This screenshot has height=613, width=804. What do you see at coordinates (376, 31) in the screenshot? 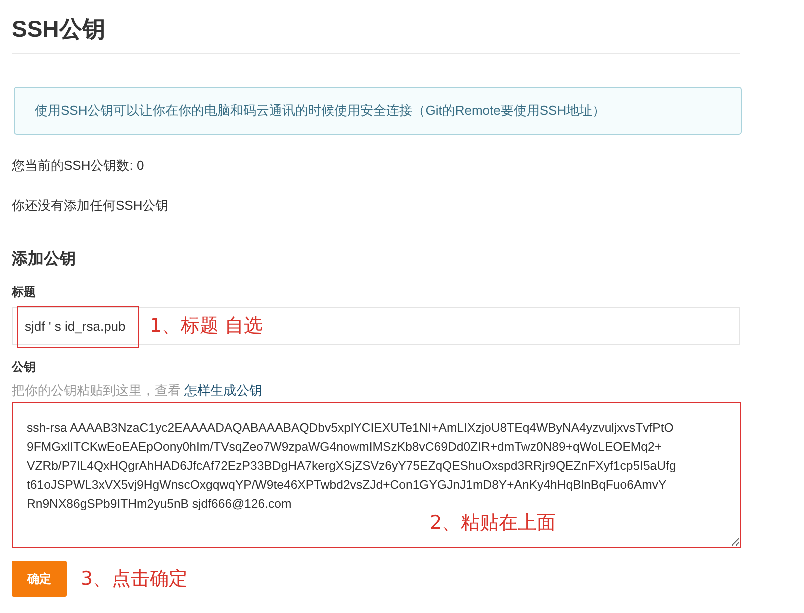
I see `page-title: SSH公钥` at bounding box center [376, 31].